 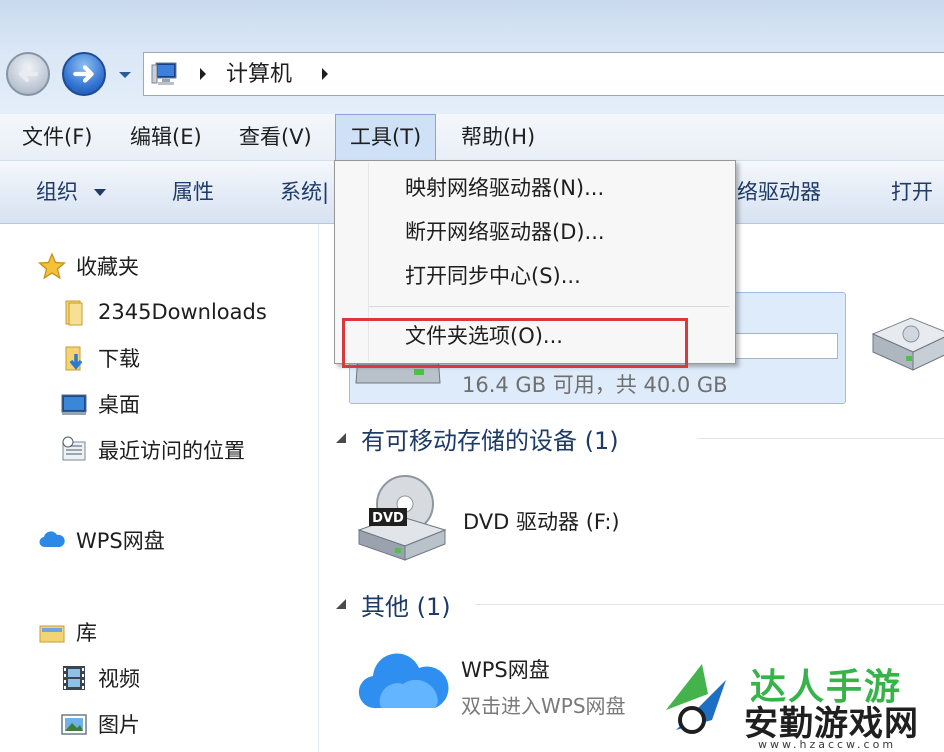 I want to click on arrow-left-icon, so click(x=28, y=74).